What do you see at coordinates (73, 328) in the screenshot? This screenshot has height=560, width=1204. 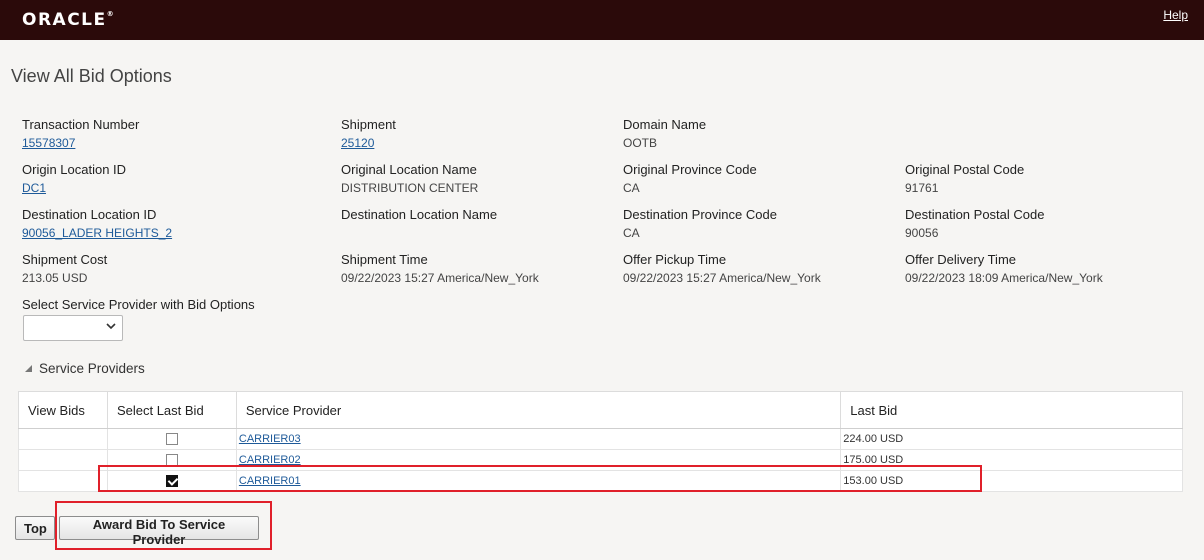 I see `service-provider-select` at bounding box center [73, 328].